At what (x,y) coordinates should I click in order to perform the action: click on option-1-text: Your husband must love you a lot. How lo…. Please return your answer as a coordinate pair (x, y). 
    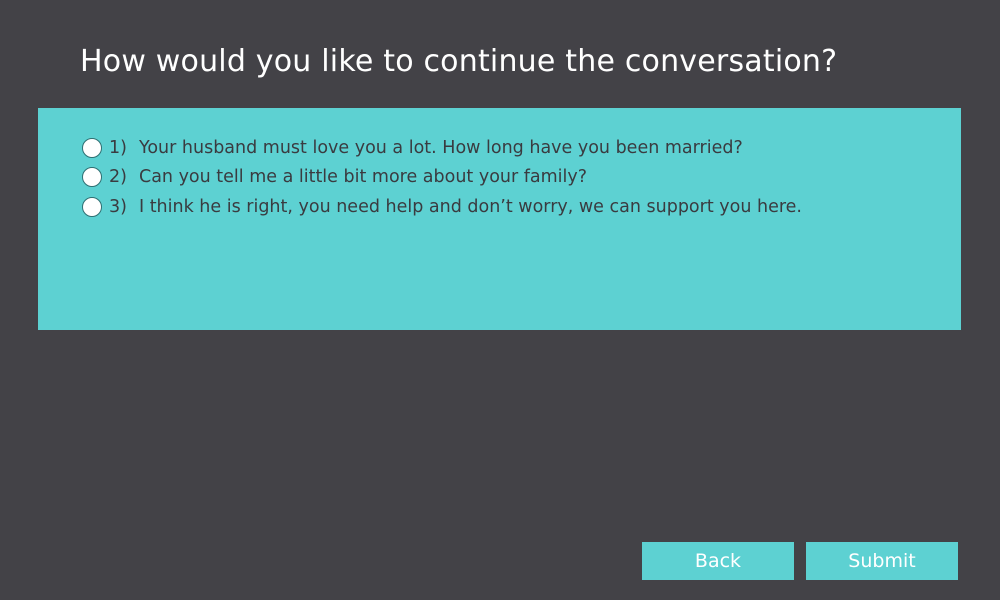
    Looking at the image, I should click on (441, 148).